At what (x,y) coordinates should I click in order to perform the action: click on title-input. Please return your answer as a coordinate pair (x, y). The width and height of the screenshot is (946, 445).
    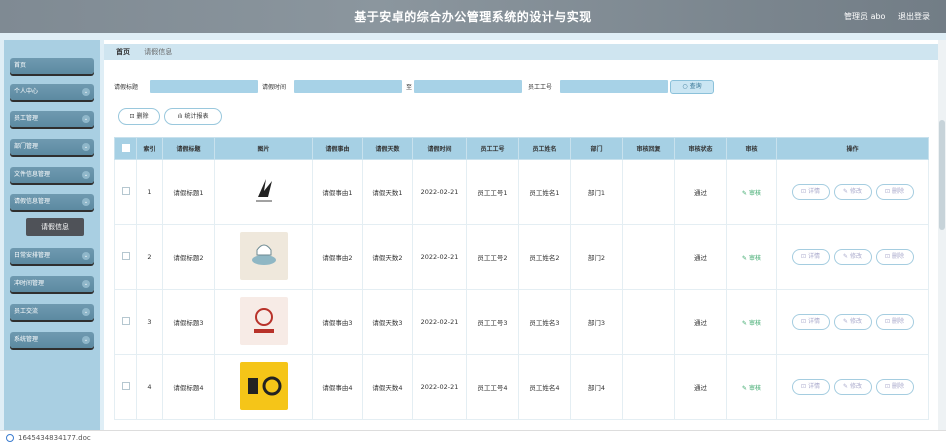
    Looking at the image, I should click on (204, 86).